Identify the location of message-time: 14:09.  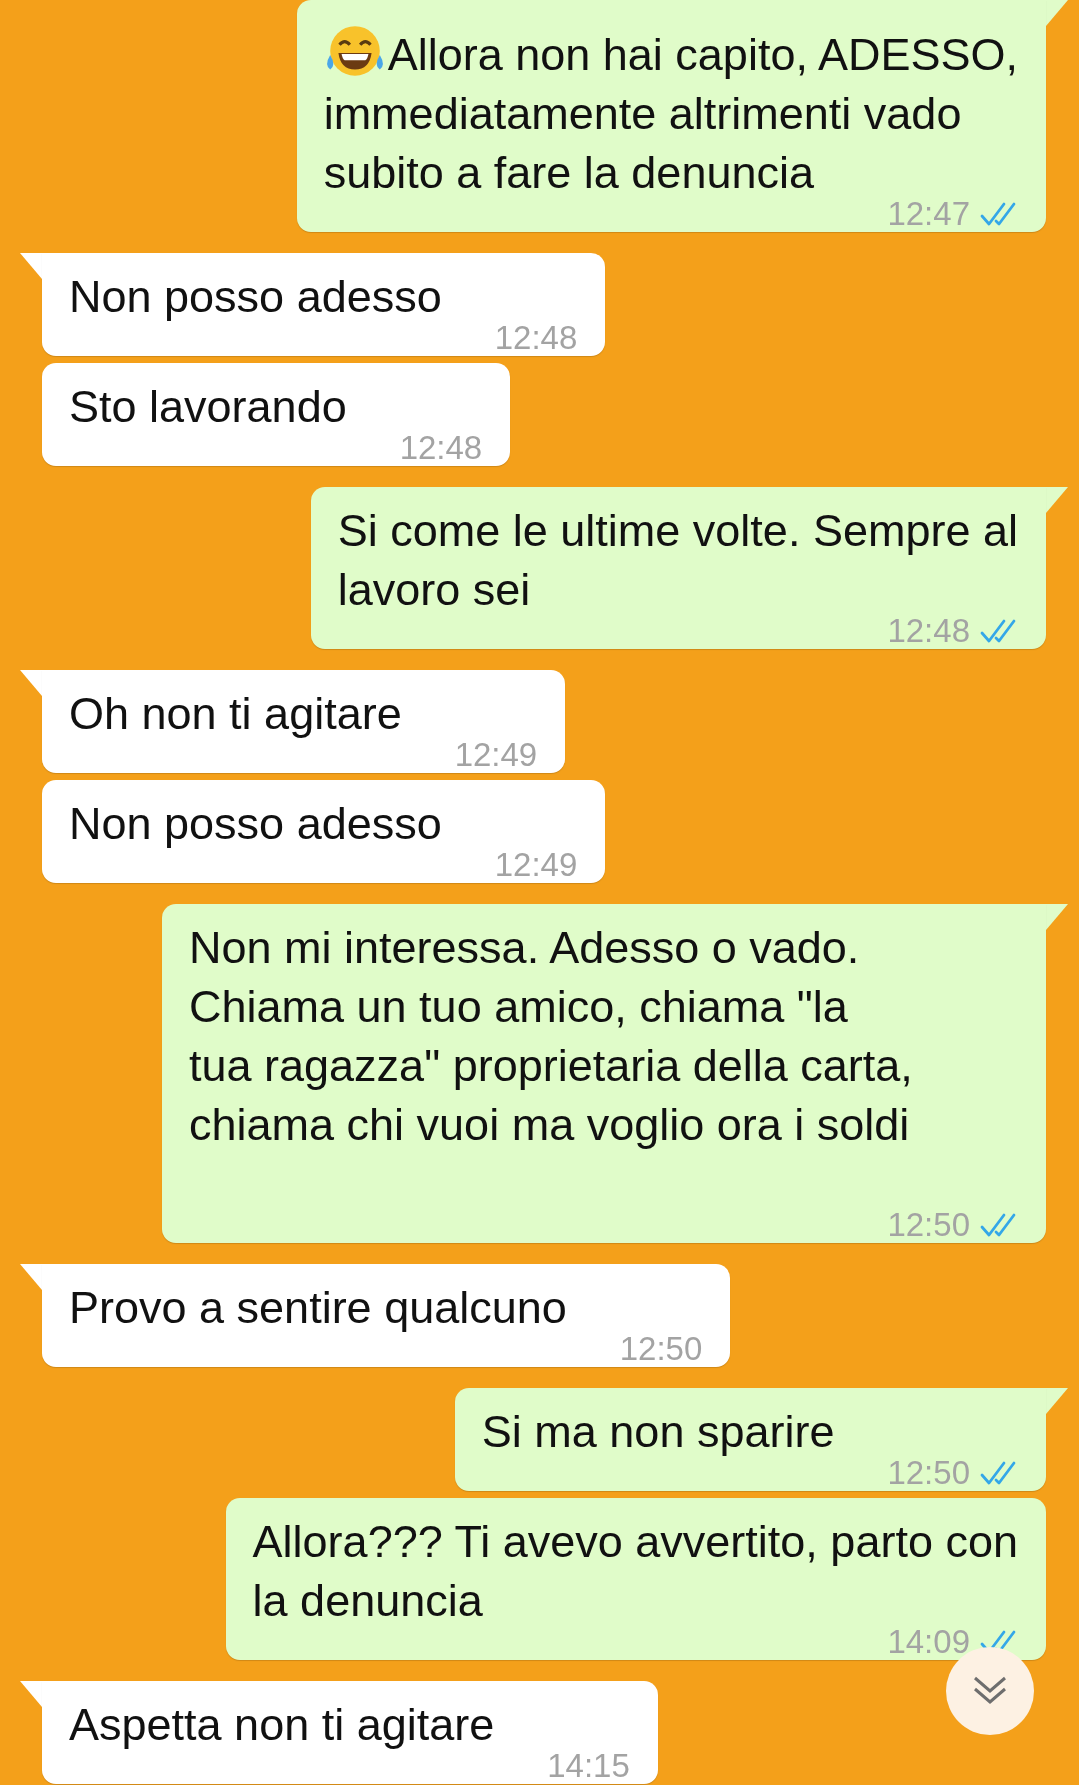
(928, 1642).